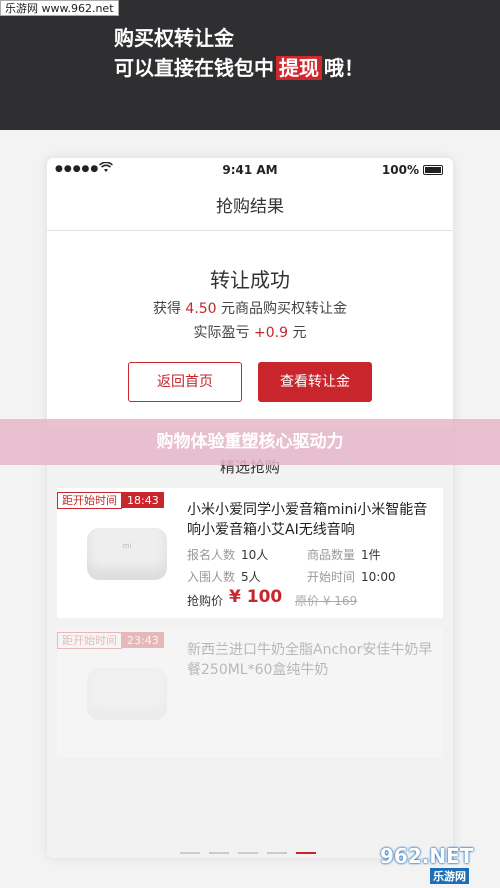  I want to click on back-home-button: 返回首页, so click(185, 382).